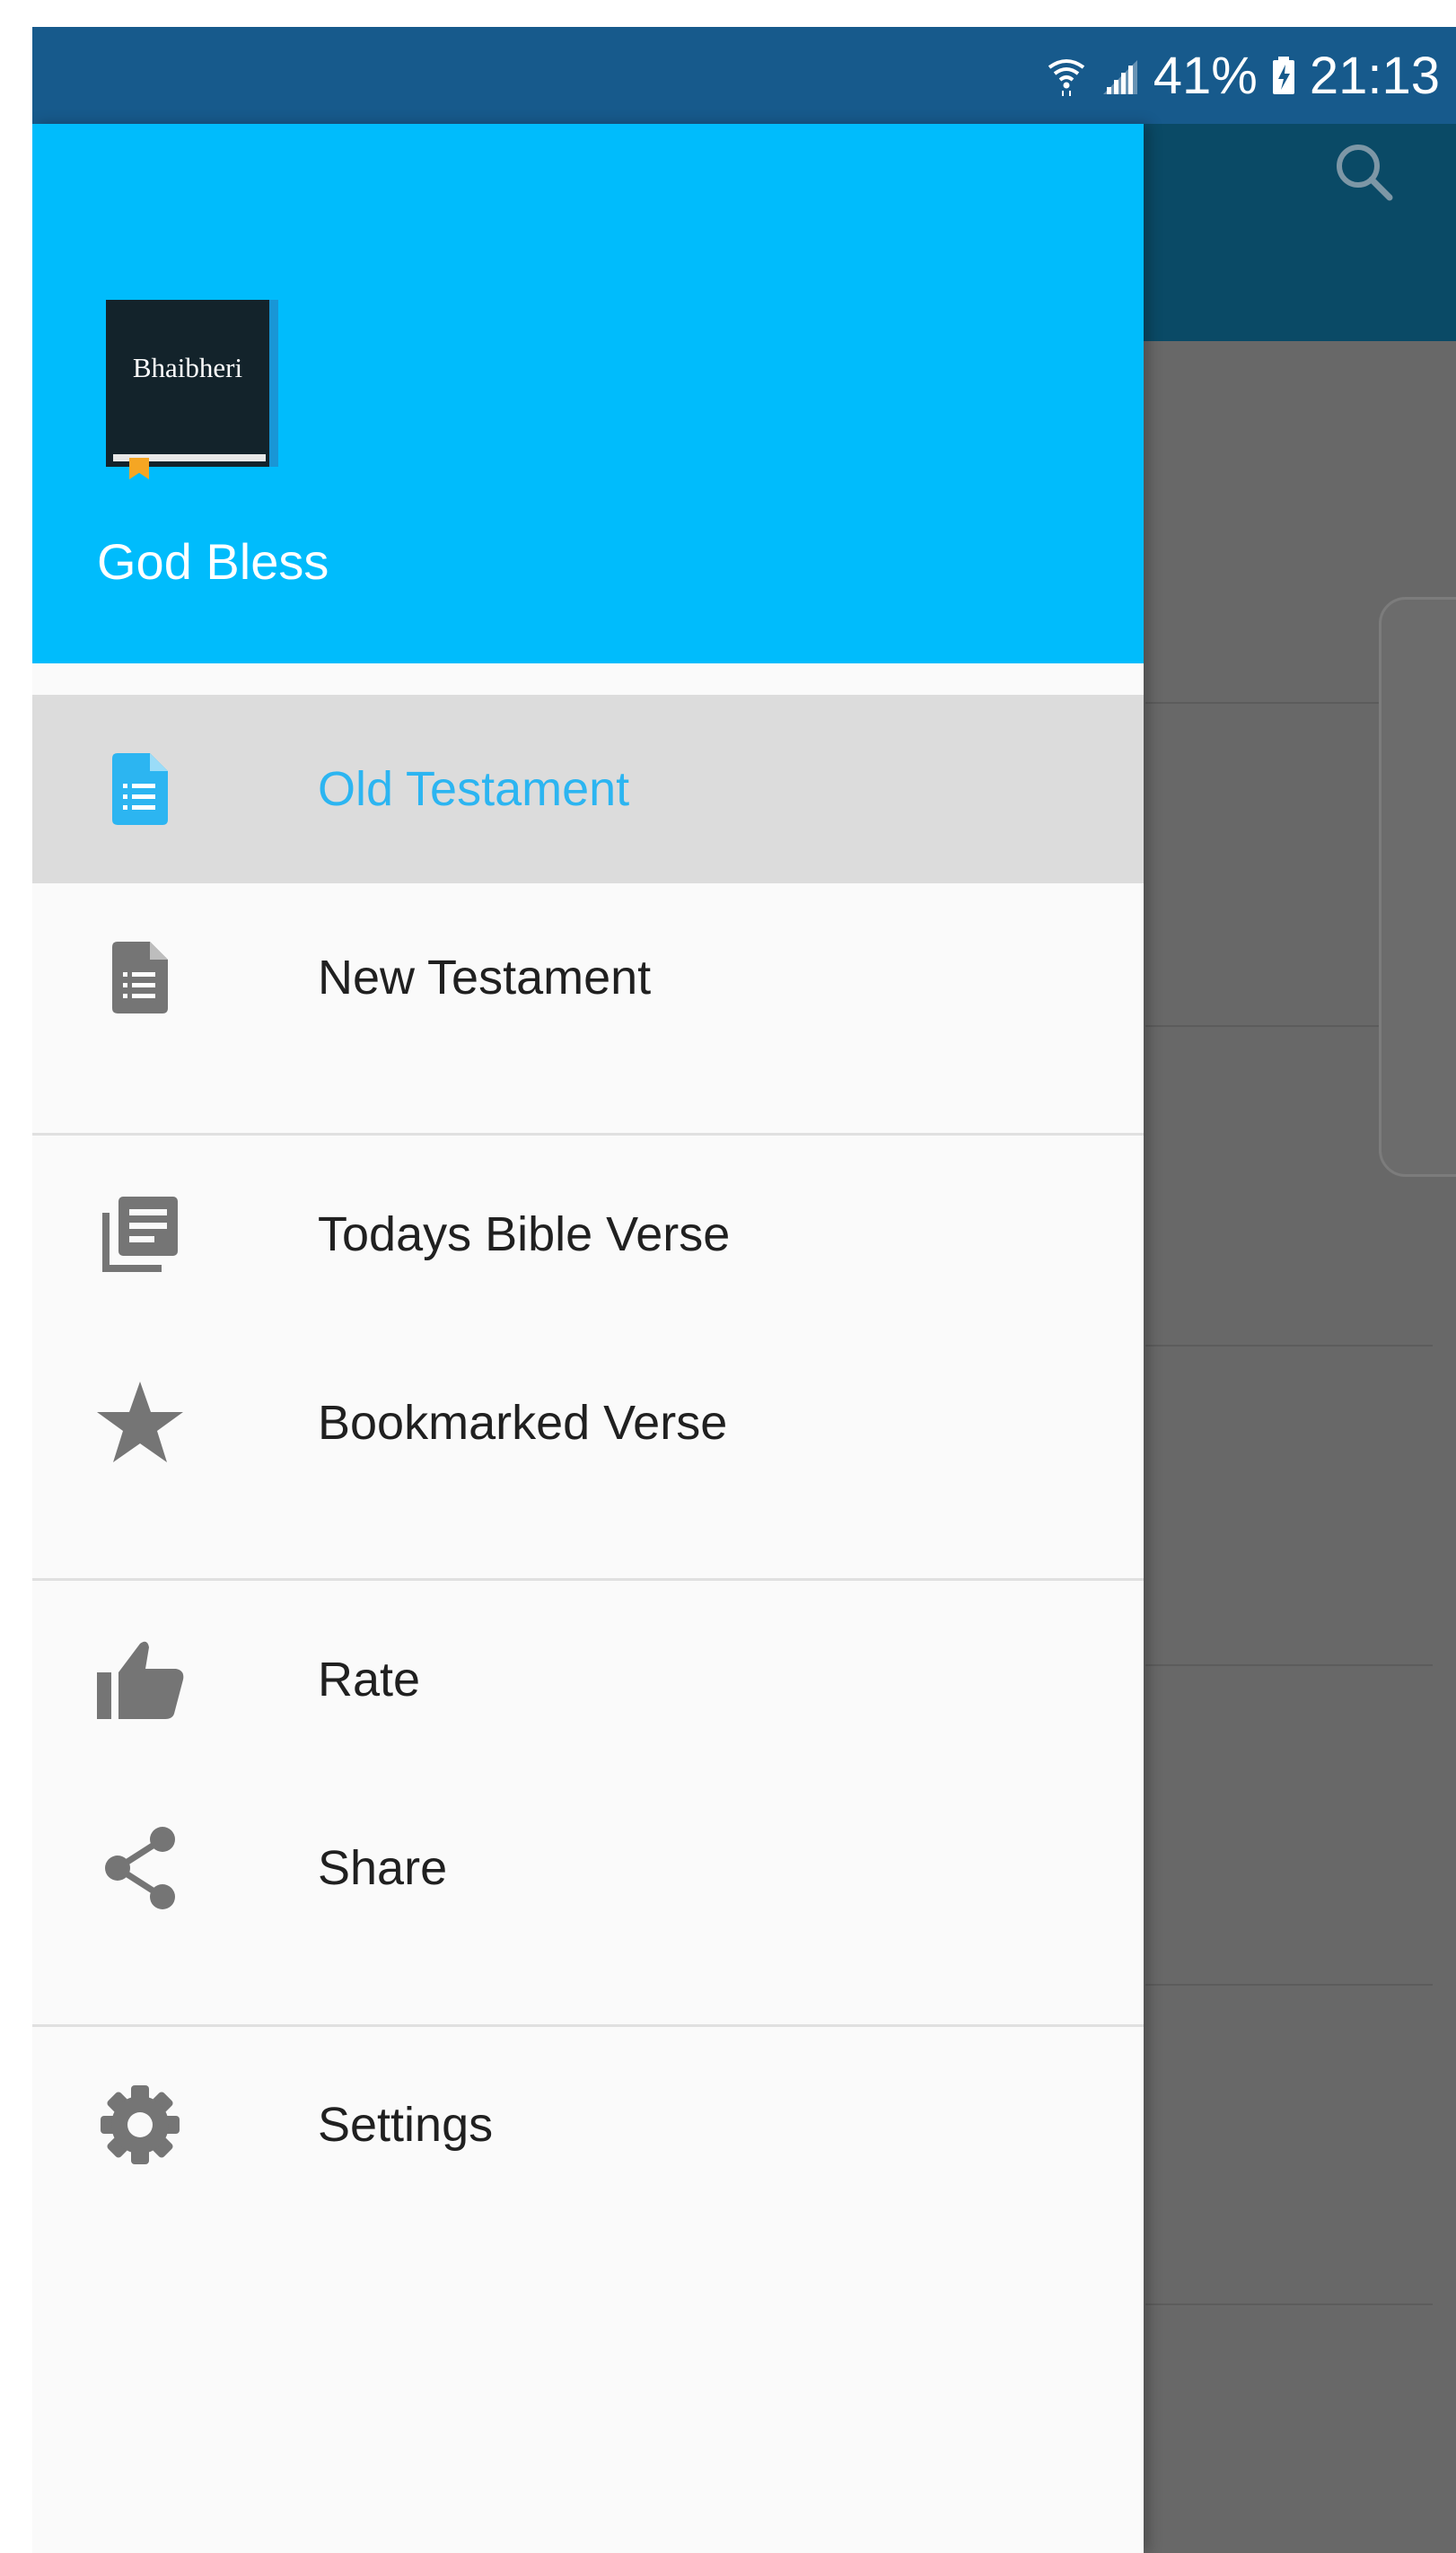  What do you see at coordinates (406, 2125) in the screenshot?
I see `menu-item-label: Settings` at bounding box center [406, 2125].